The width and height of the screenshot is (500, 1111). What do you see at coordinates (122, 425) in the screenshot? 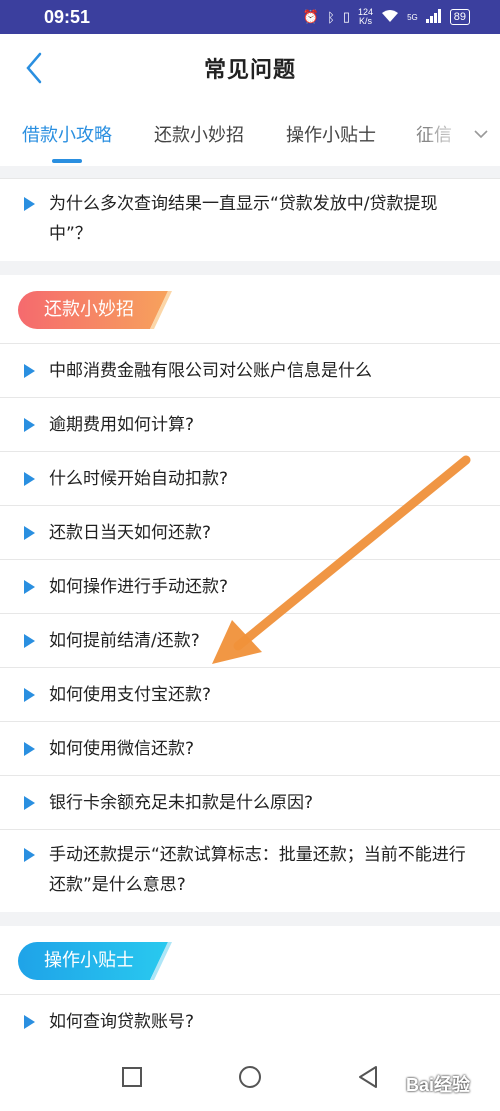
I see `faq-question: 逾期费用如何计算?` at bounding box center [122, 425].